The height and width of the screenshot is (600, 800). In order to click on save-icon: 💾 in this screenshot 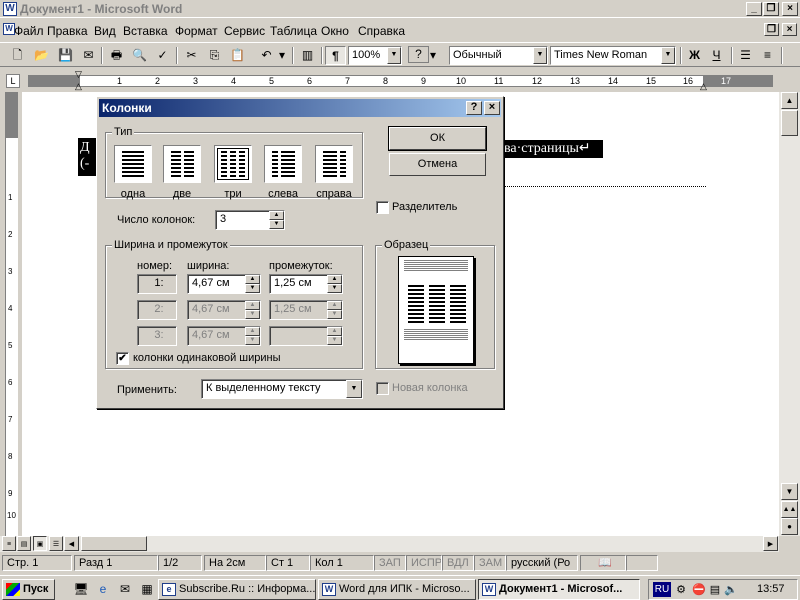, I will do `click(65, 55)`.